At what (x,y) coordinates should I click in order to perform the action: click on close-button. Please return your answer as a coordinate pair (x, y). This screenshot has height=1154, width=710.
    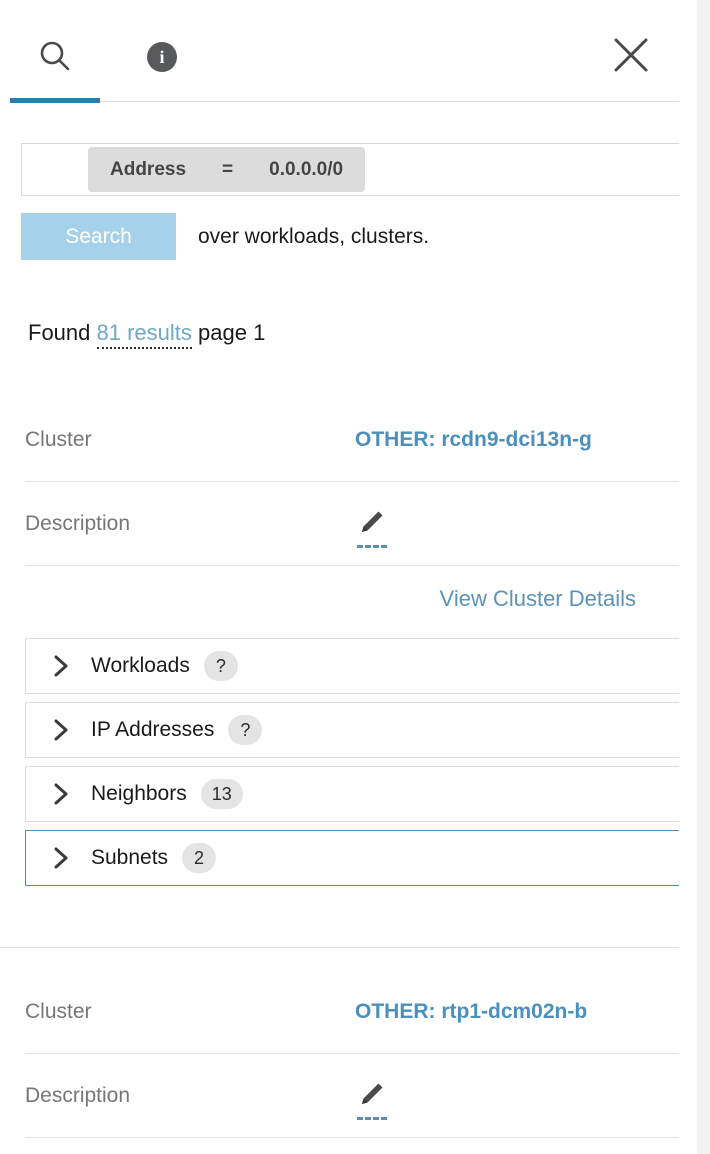
    Looking at the image, I should click on (631, 57).